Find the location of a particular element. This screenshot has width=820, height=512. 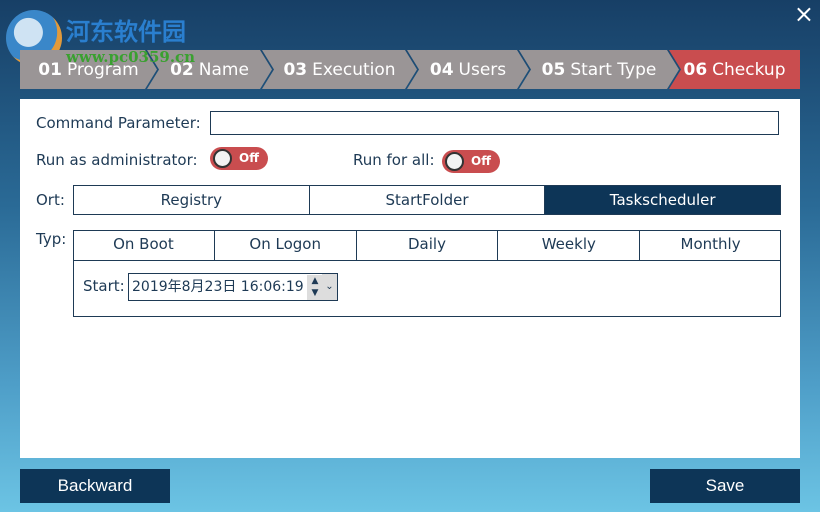

step-label: Name is located at coordinates (223, 69).